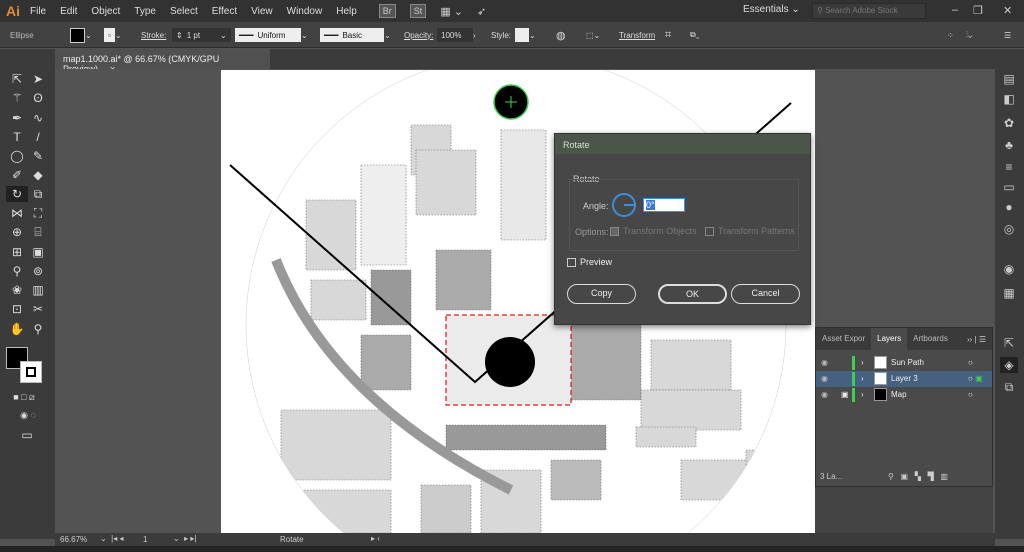  What do you see at coordinates (418, 35) in the screenshot?
I see `opacity-label: Opacity:` at bounding box center [418, 35].